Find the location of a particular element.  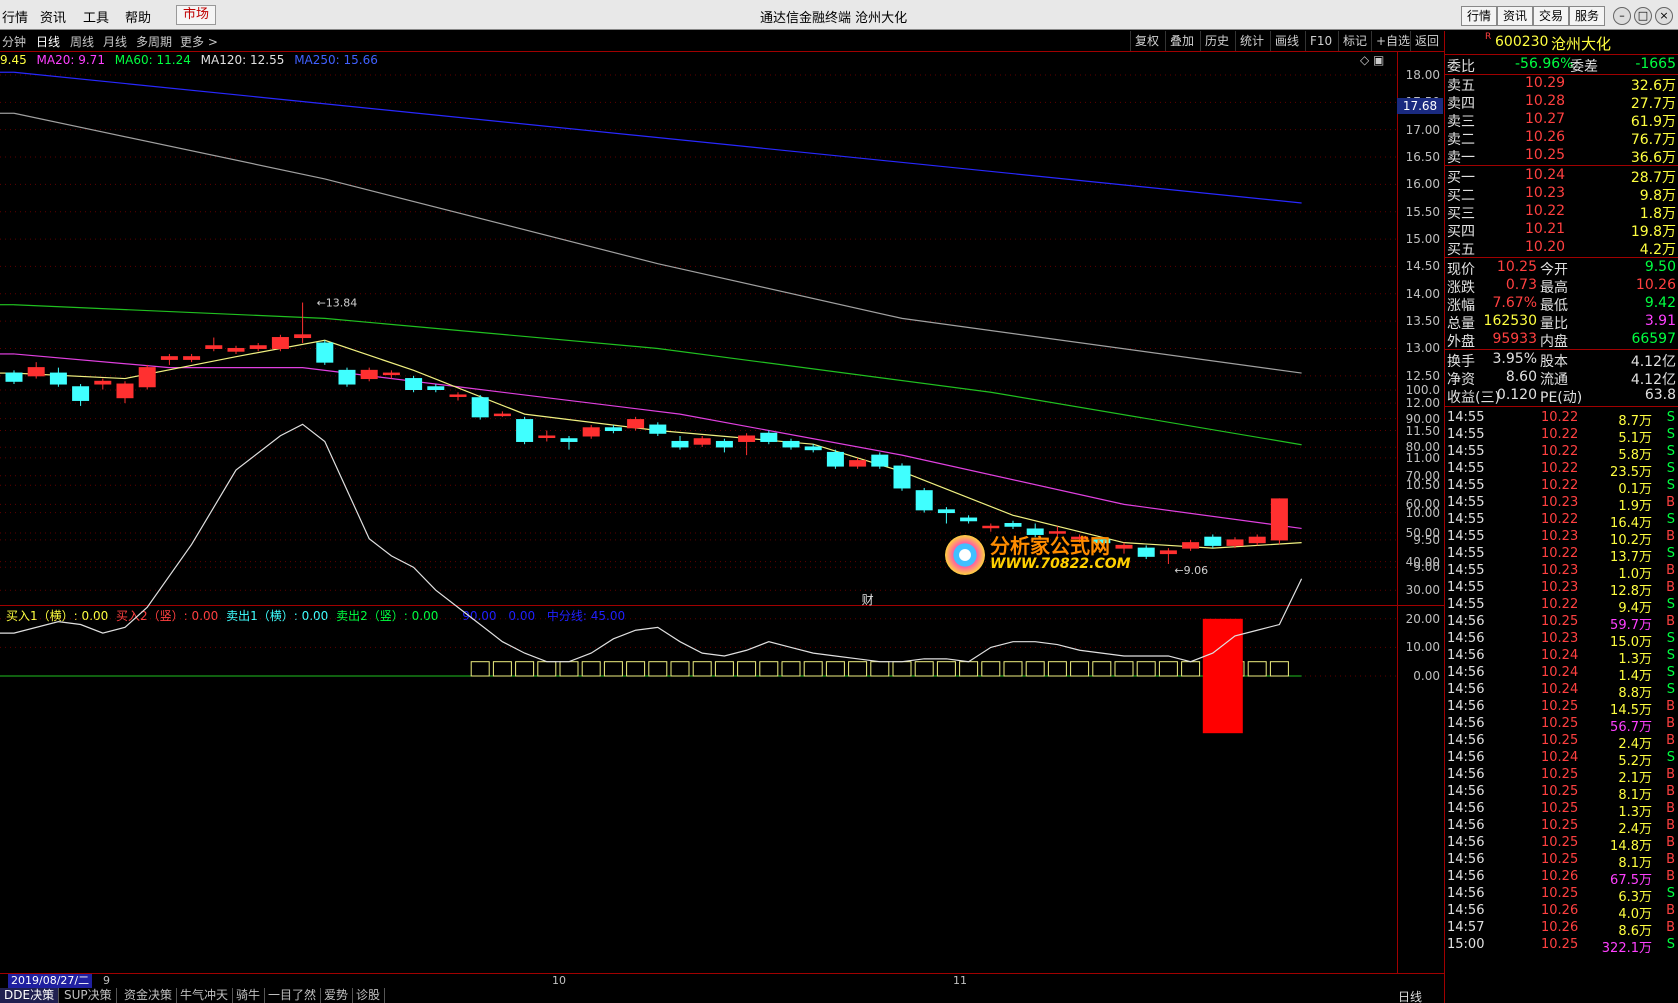

tab-dde: DDE决策 is located at coordinates (30, 995).